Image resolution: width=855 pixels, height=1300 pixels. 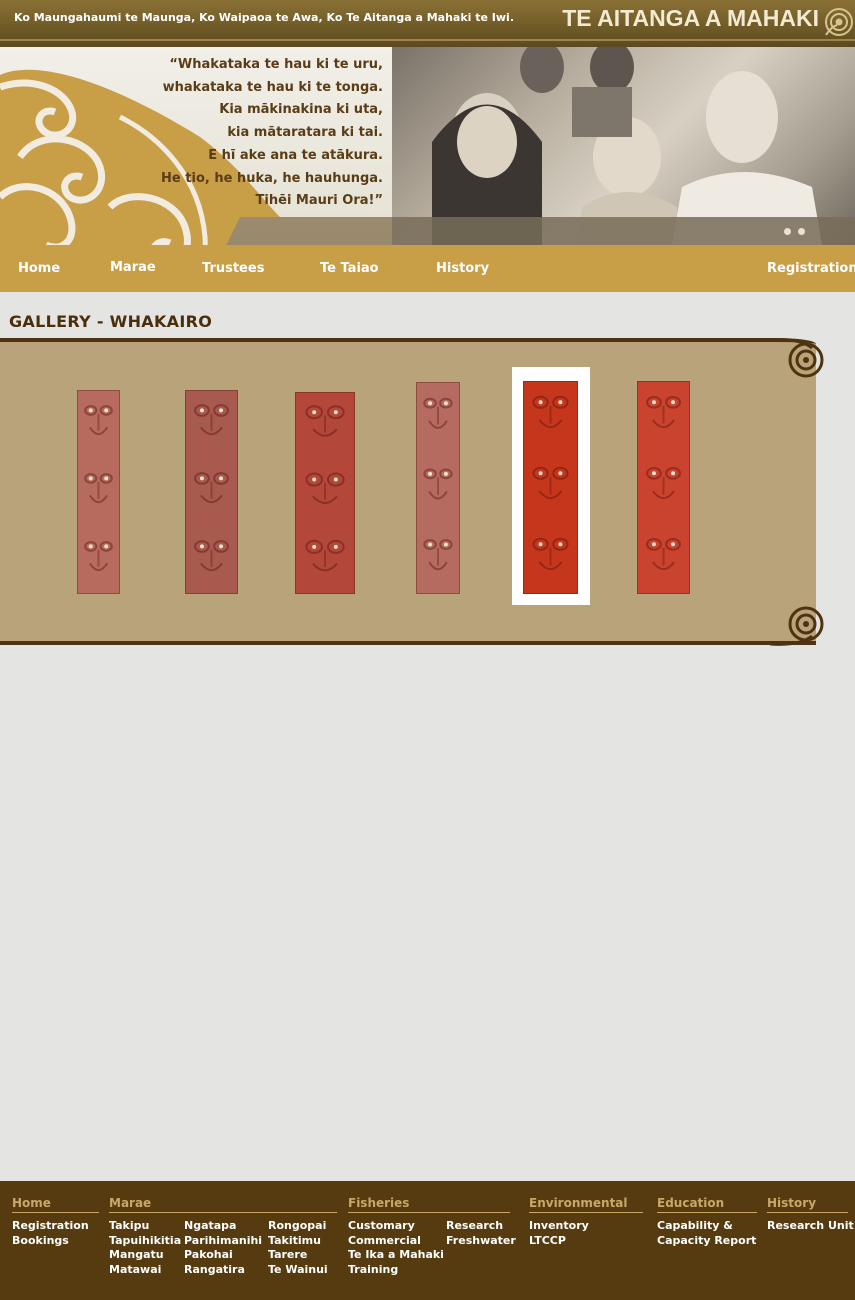 I want to click on footer-col-home: Home Registration Bookings, so click(x=55, y=1222).